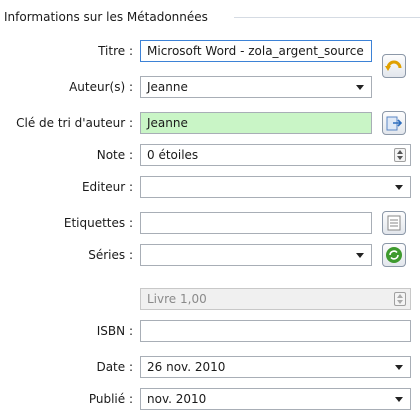  I want to click on title-label: Titre :, so click(115, 51).